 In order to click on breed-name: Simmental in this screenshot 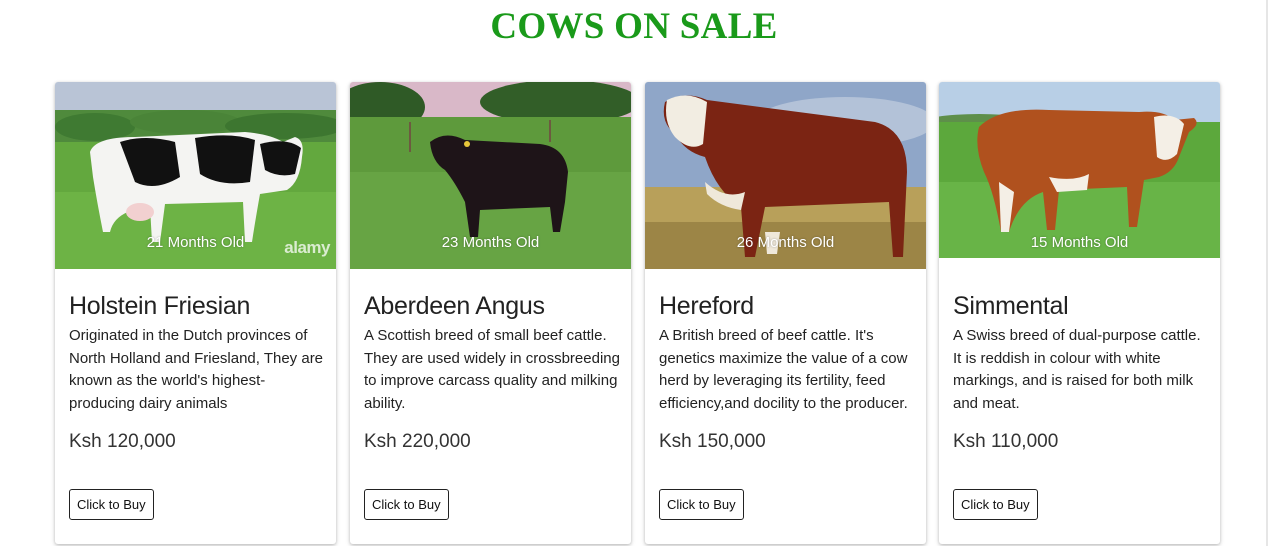, I will do `click(1011, 306)`.